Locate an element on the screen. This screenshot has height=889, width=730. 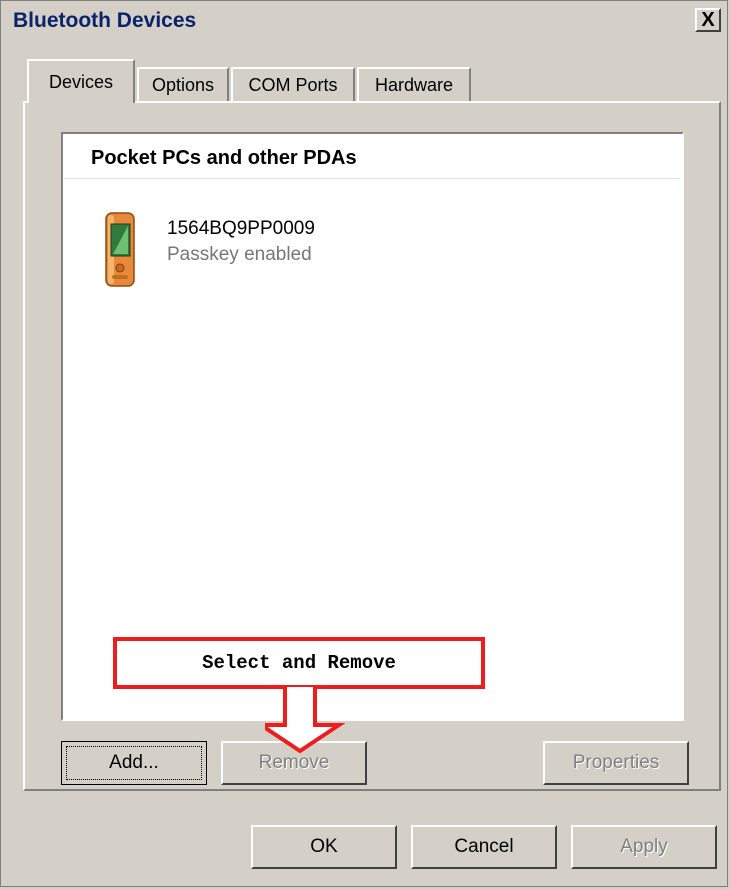
apply-button: Apply is located at coordinates (644, 847).